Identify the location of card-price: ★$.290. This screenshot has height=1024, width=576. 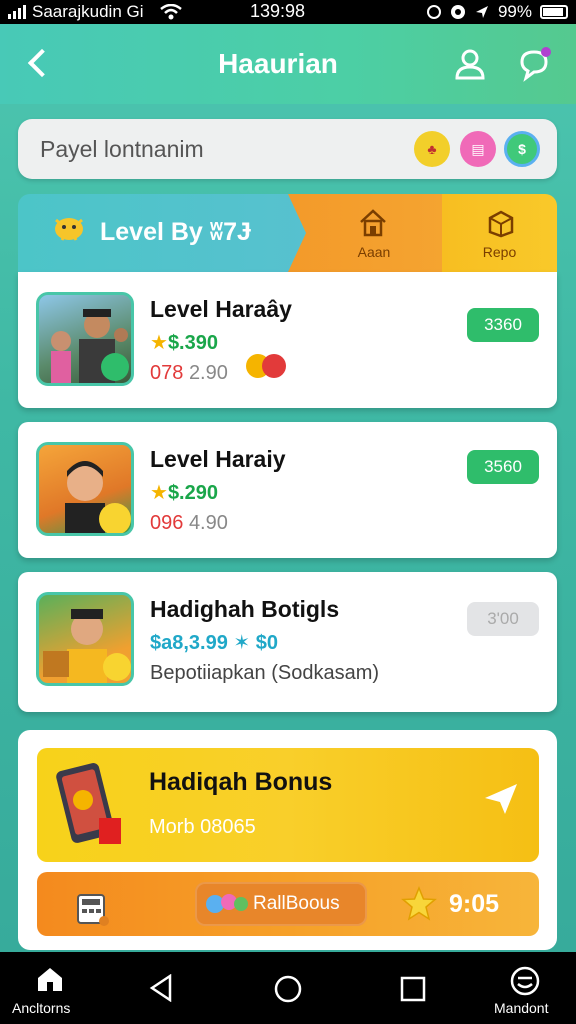
(184, 493).